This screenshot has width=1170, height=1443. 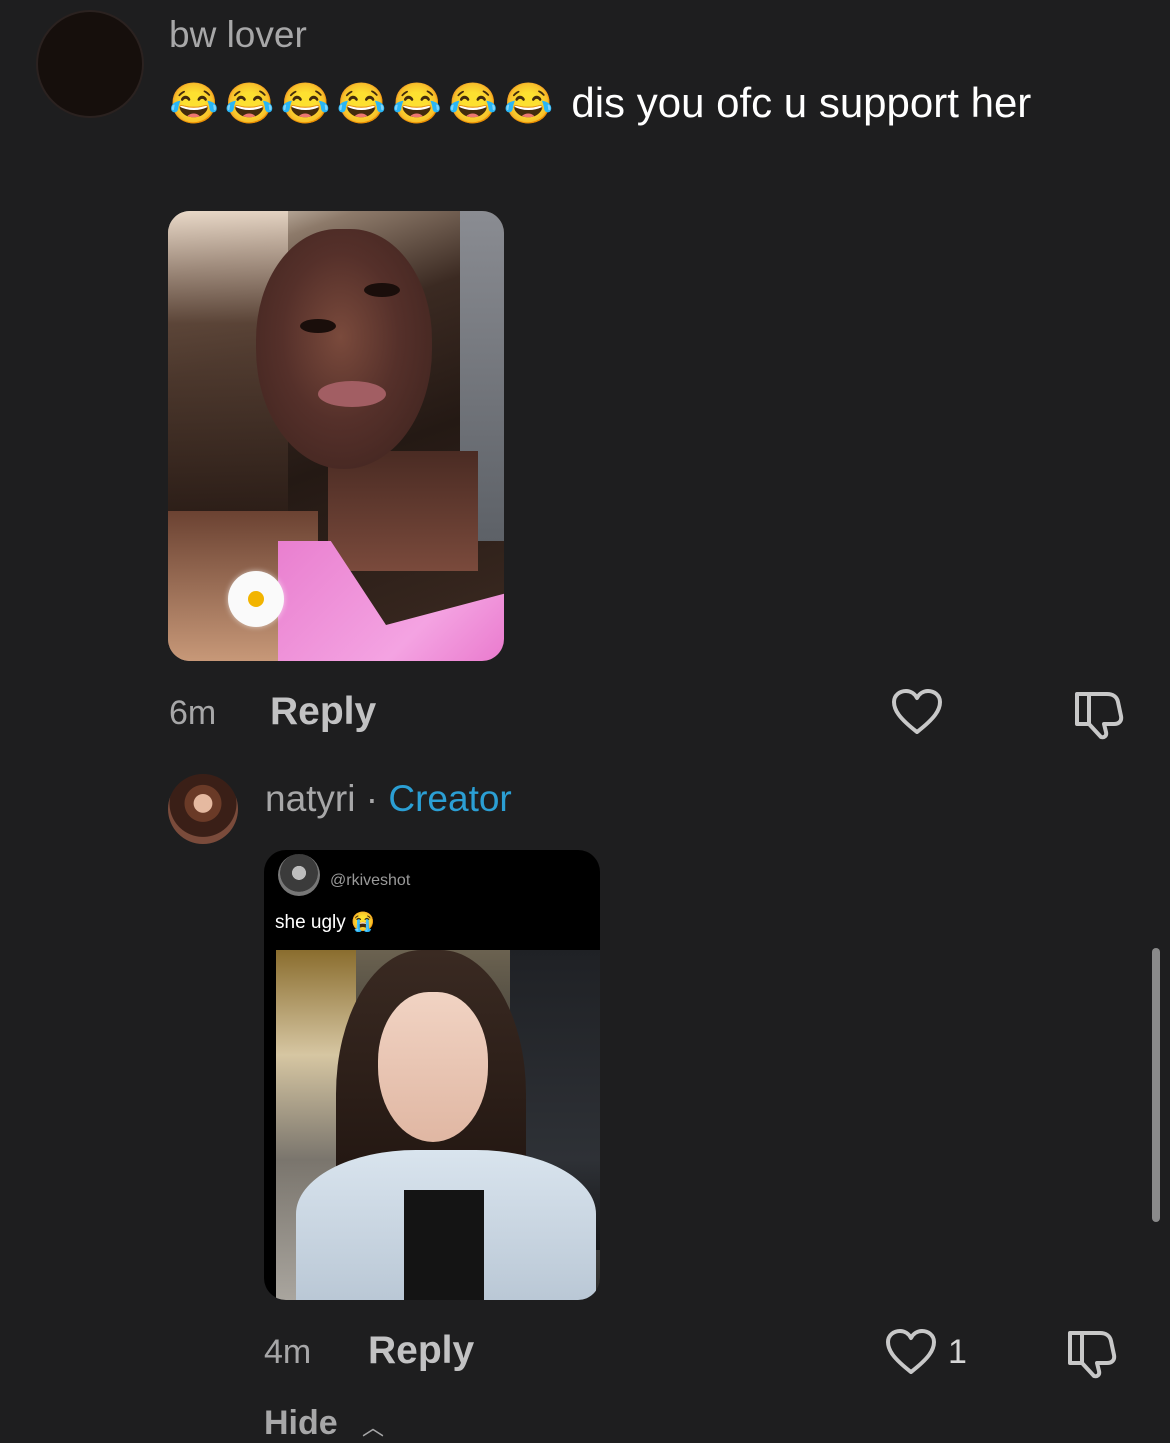 What do you see at coordinates (373, 1426) in the screenshot?
I see `chevron-up-icon: ︿` at bounding box center [373, 1426].